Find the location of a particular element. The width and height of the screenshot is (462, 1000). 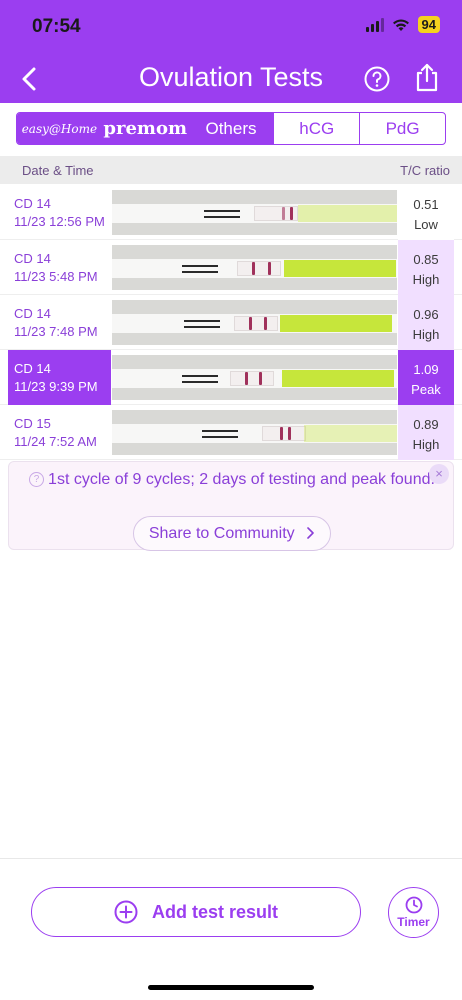

tab-label: premom is located at coordinates (145, 128).